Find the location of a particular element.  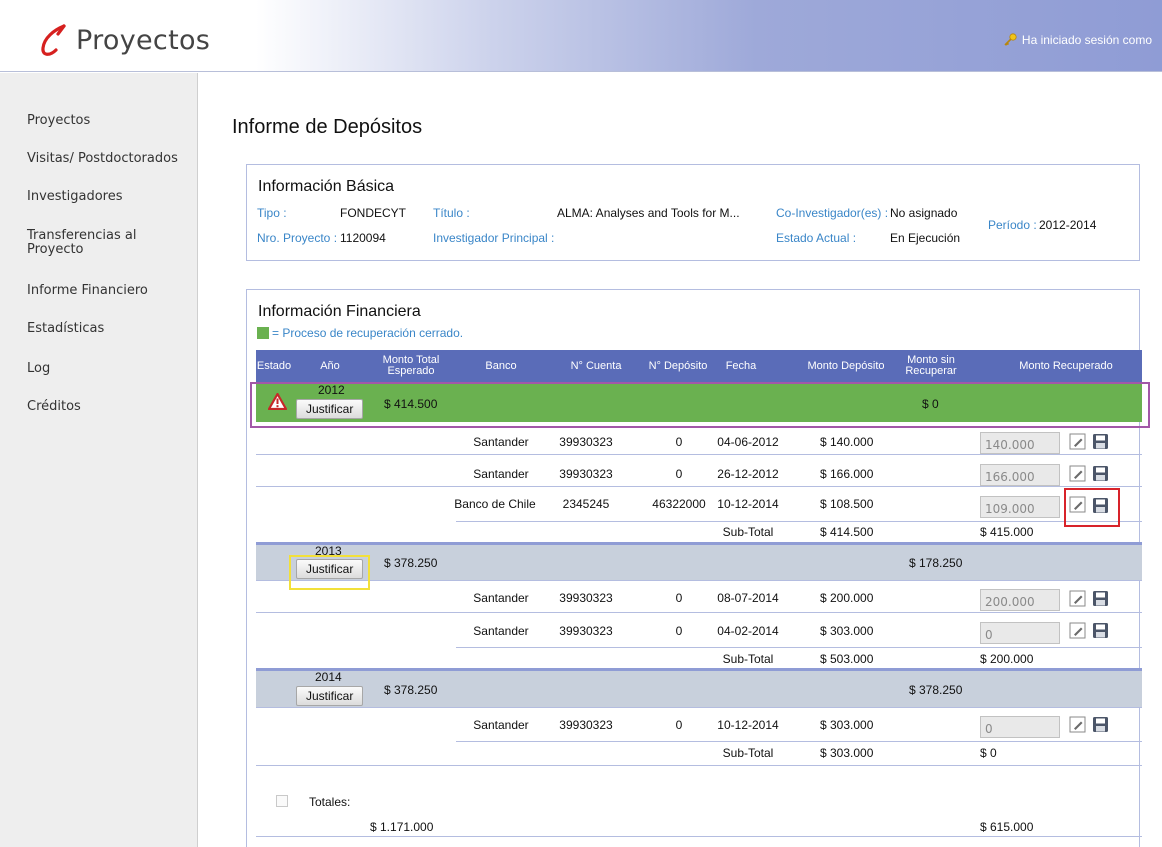

titulo-label: Título : is located at coordinates (451, 213).